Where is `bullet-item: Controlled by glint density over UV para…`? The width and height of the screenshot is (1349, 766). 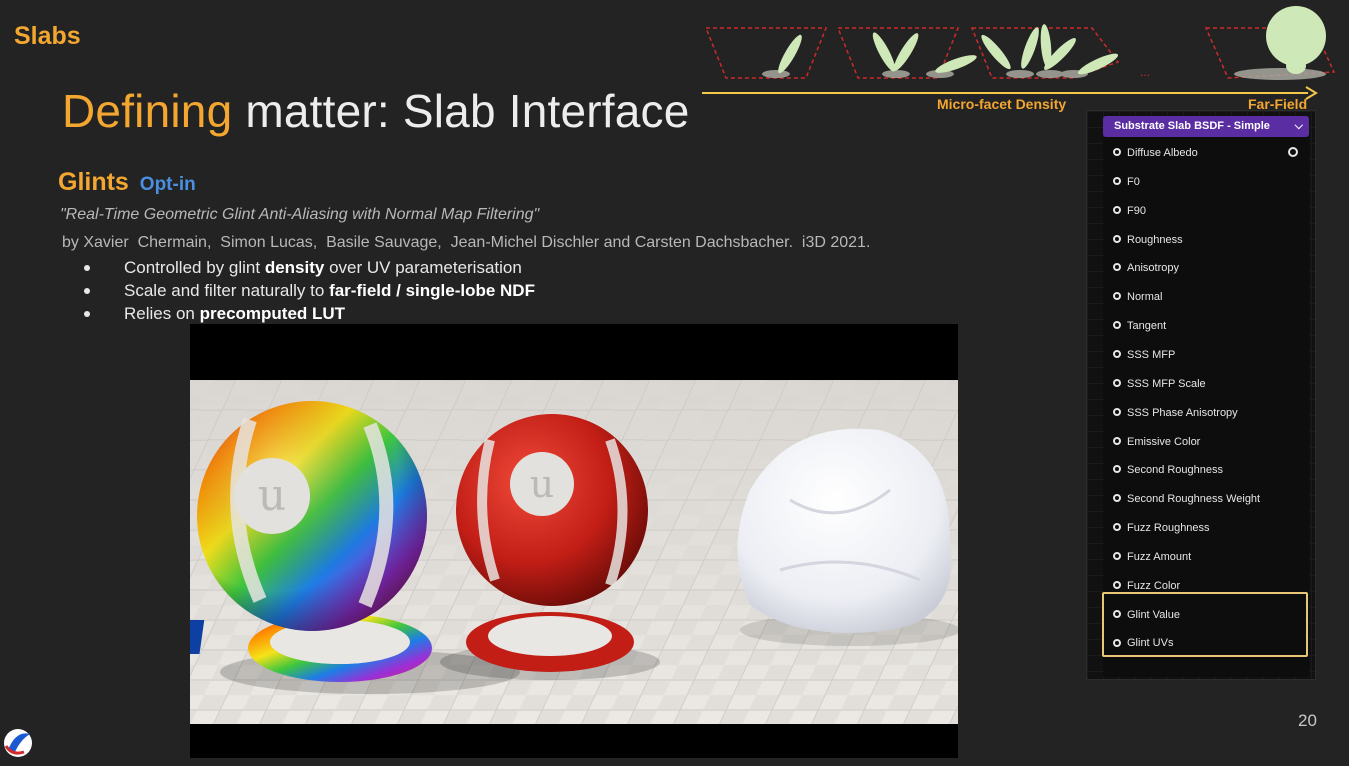 bullet-item: Controlled by glint density over UV para… is located at coordinates (307, 267).